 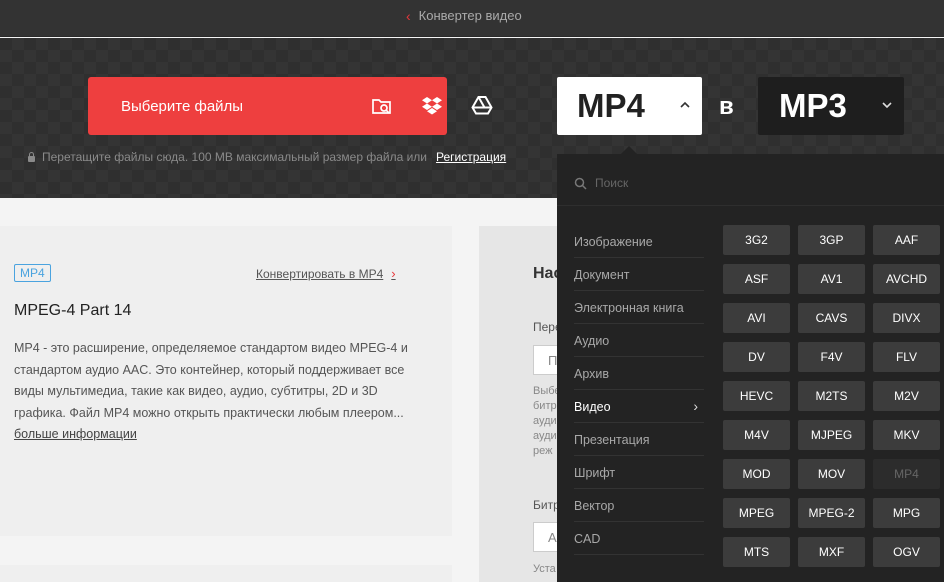 I want to click on top-bar: ‹ Конвертер видео, so click(x=472, y=18).